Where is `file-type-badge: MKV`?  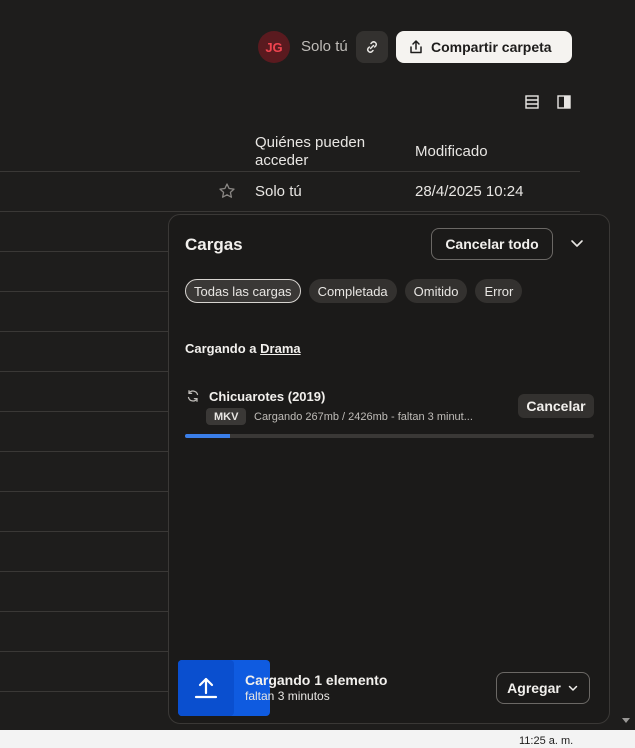
file-type-badge: MKV is located at coordinates (226, 416).